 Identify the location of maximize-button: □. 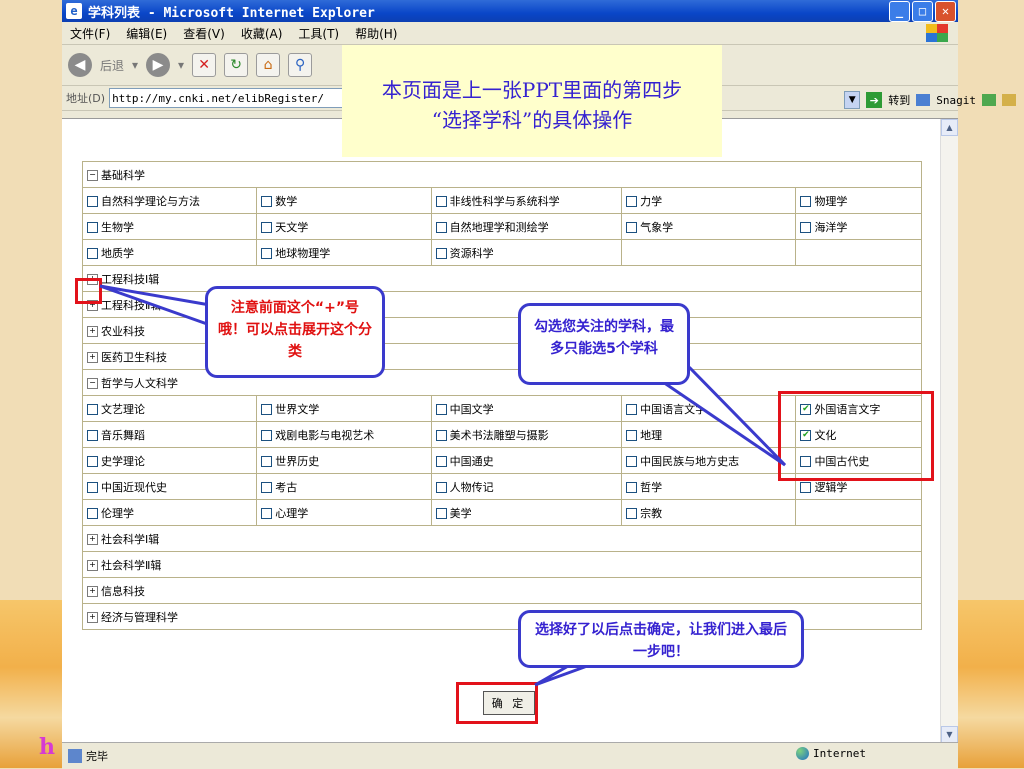
(922, 11).